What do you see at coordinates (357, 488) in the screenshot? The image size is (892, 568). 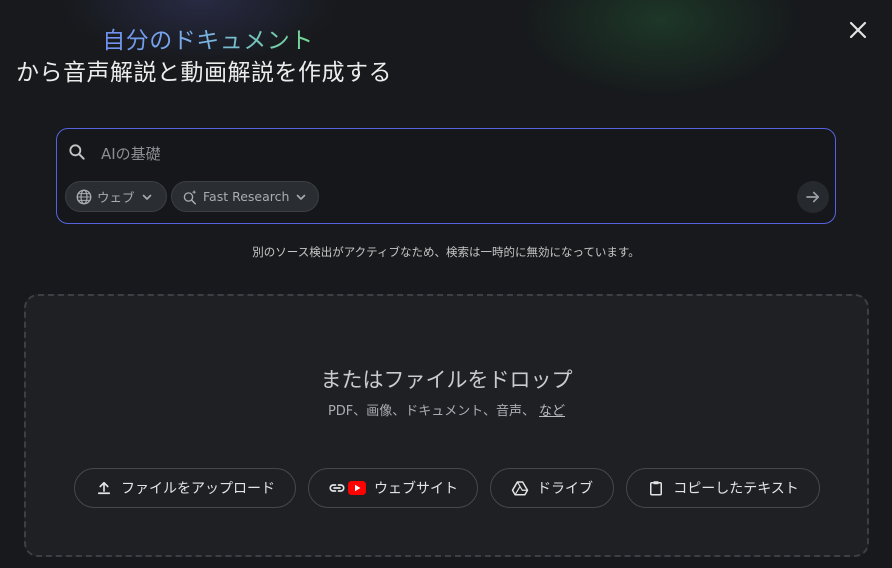 I see `youtube-icon` at bounding box center [357, 488].